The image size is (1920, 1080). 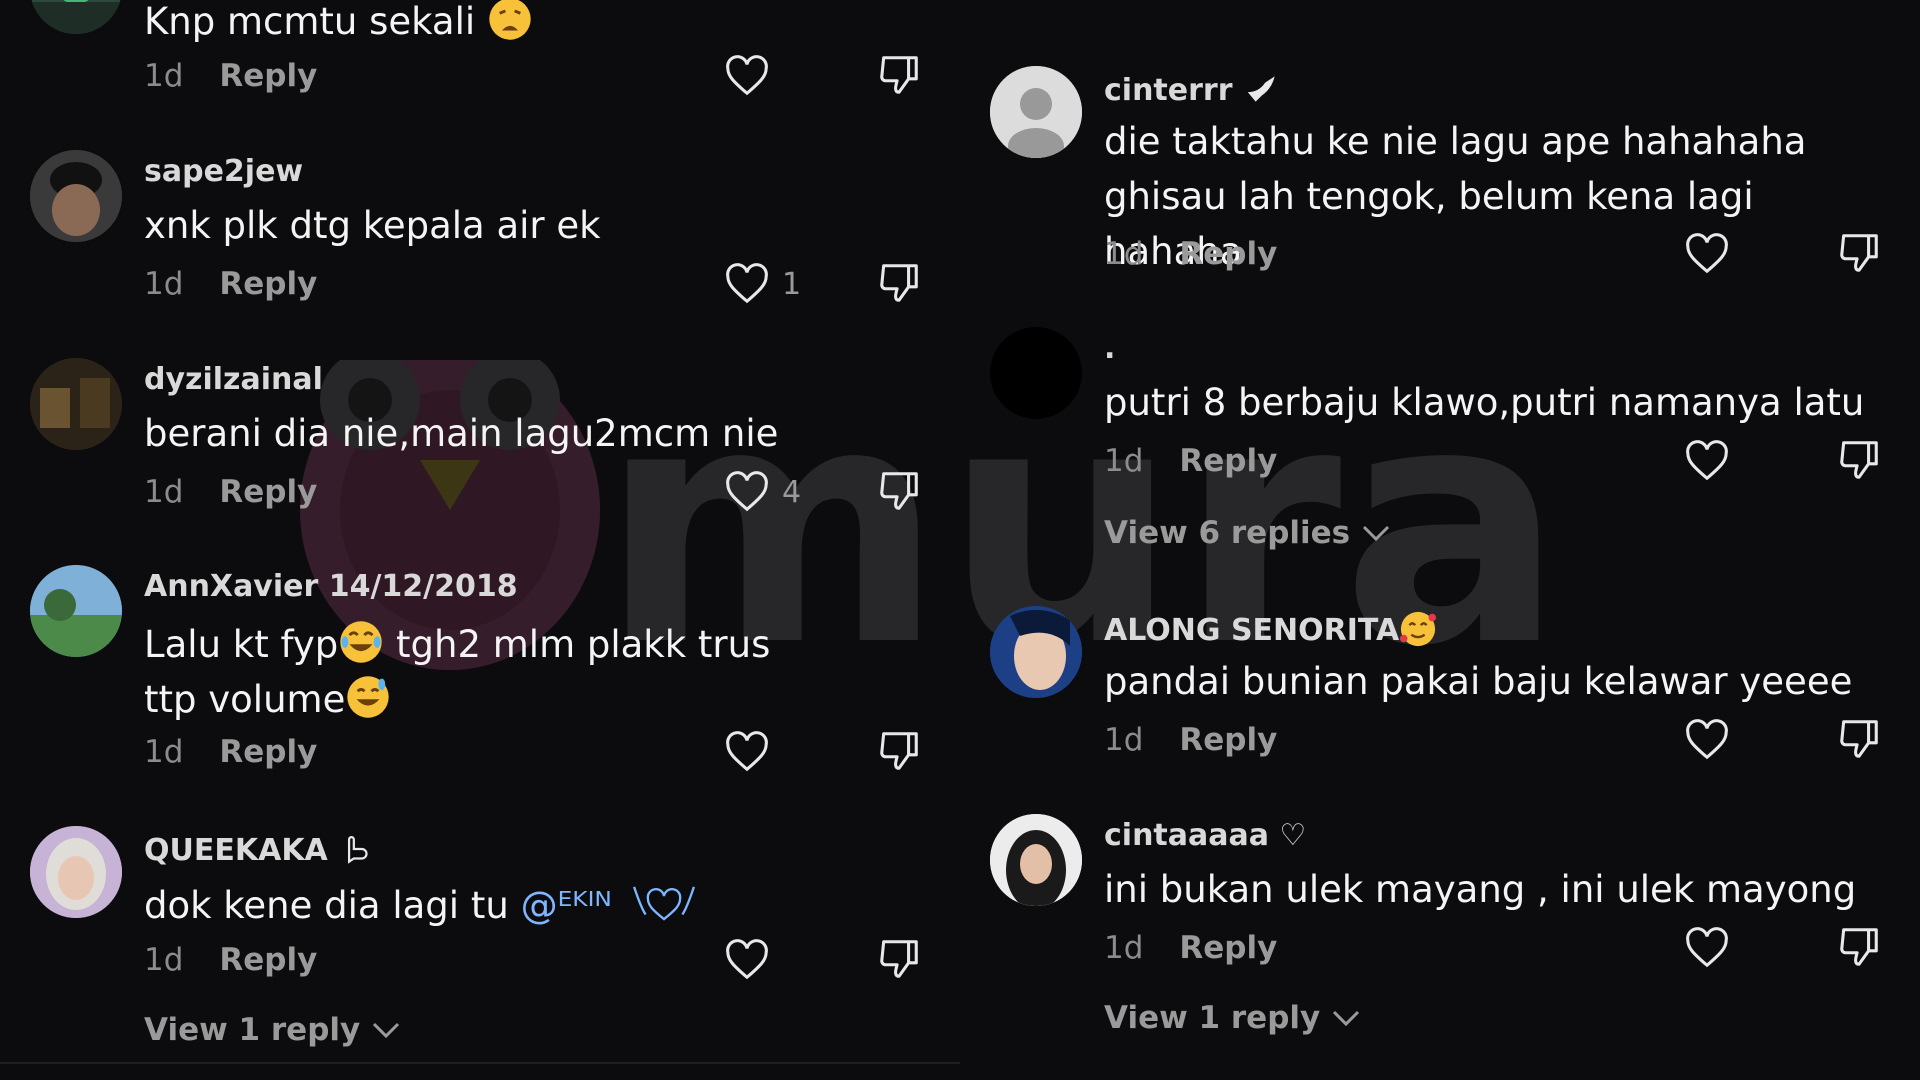 What do you see at coordinates (792, 284) in the screenshot?
I see `like-count: 1` at bounding box center [792, 284].